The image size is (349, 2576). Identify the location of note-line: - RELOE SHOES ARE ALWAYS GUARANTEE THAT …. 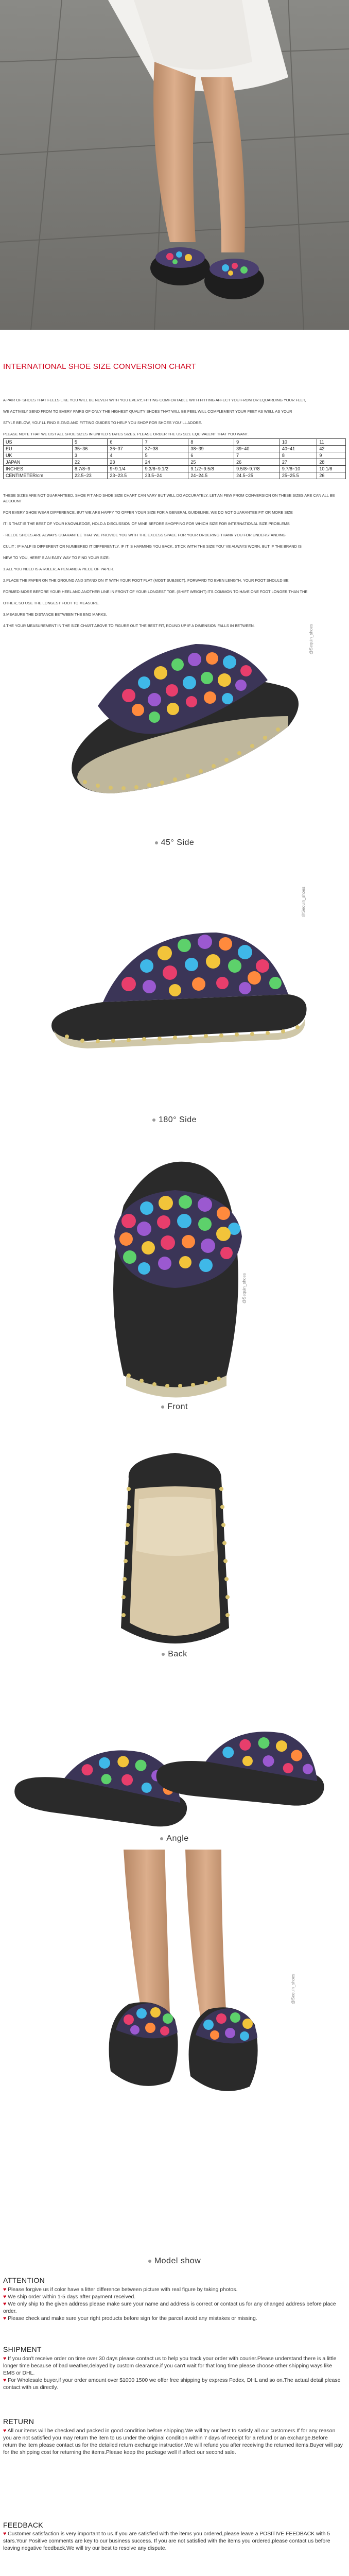
(144, 535).